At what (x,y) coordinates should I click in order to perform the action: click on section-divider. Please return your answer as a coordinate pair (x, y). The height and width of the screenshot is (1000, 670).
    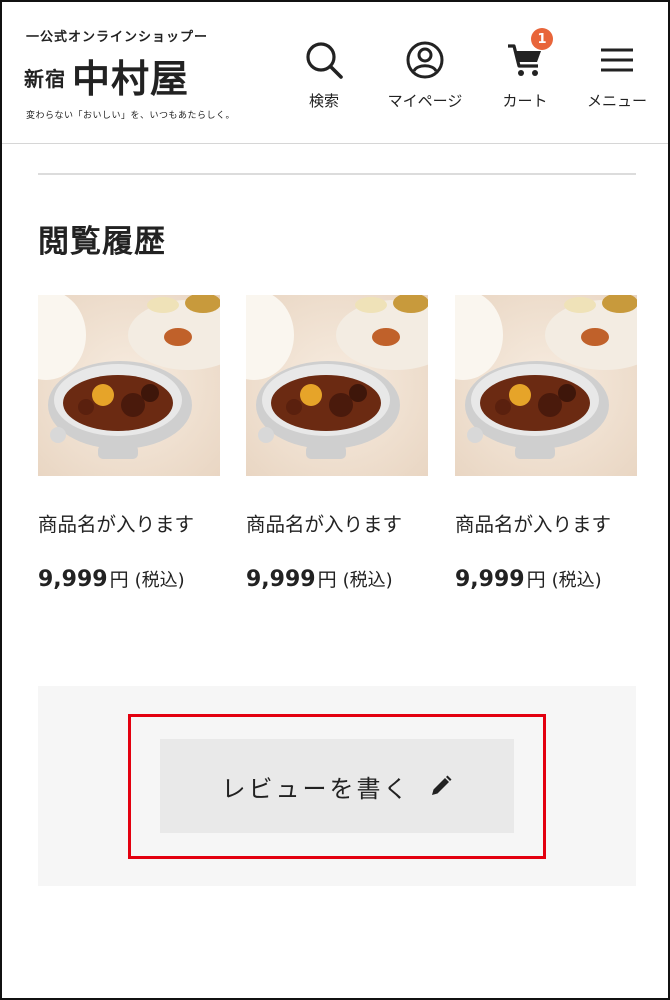
    Looking at the image, I should click on (337, 174).